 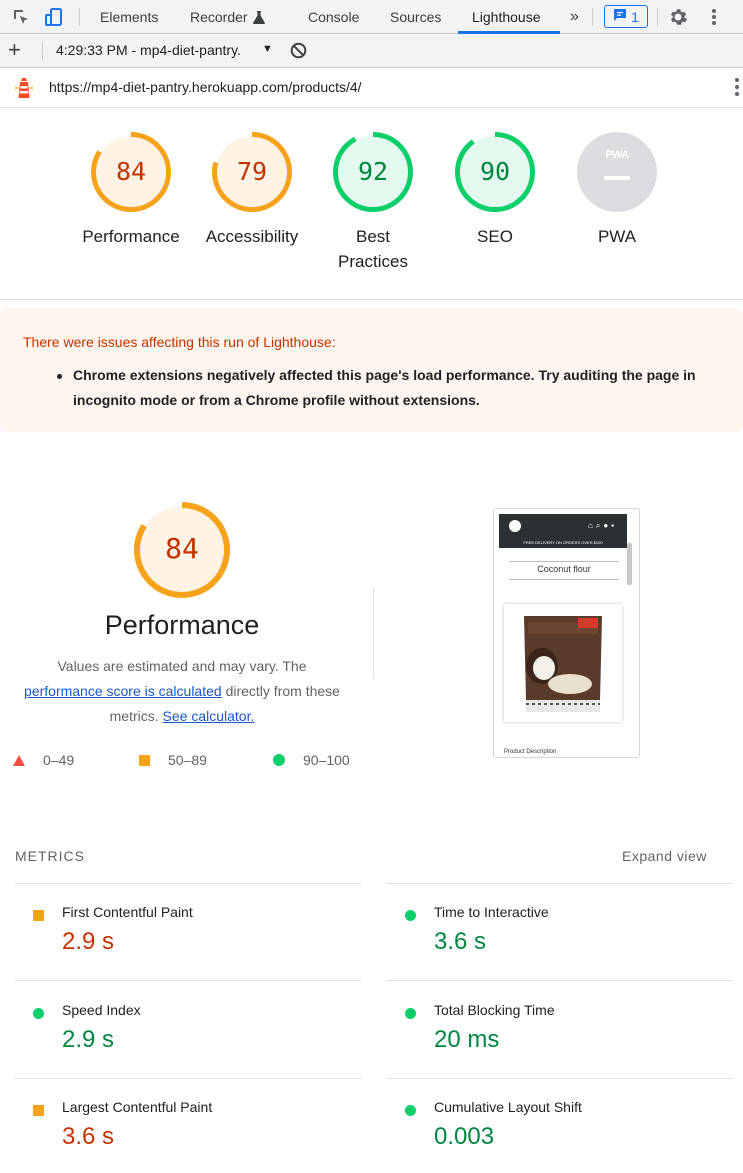 I want to click on scores-divider, so click(x=371, y=299).